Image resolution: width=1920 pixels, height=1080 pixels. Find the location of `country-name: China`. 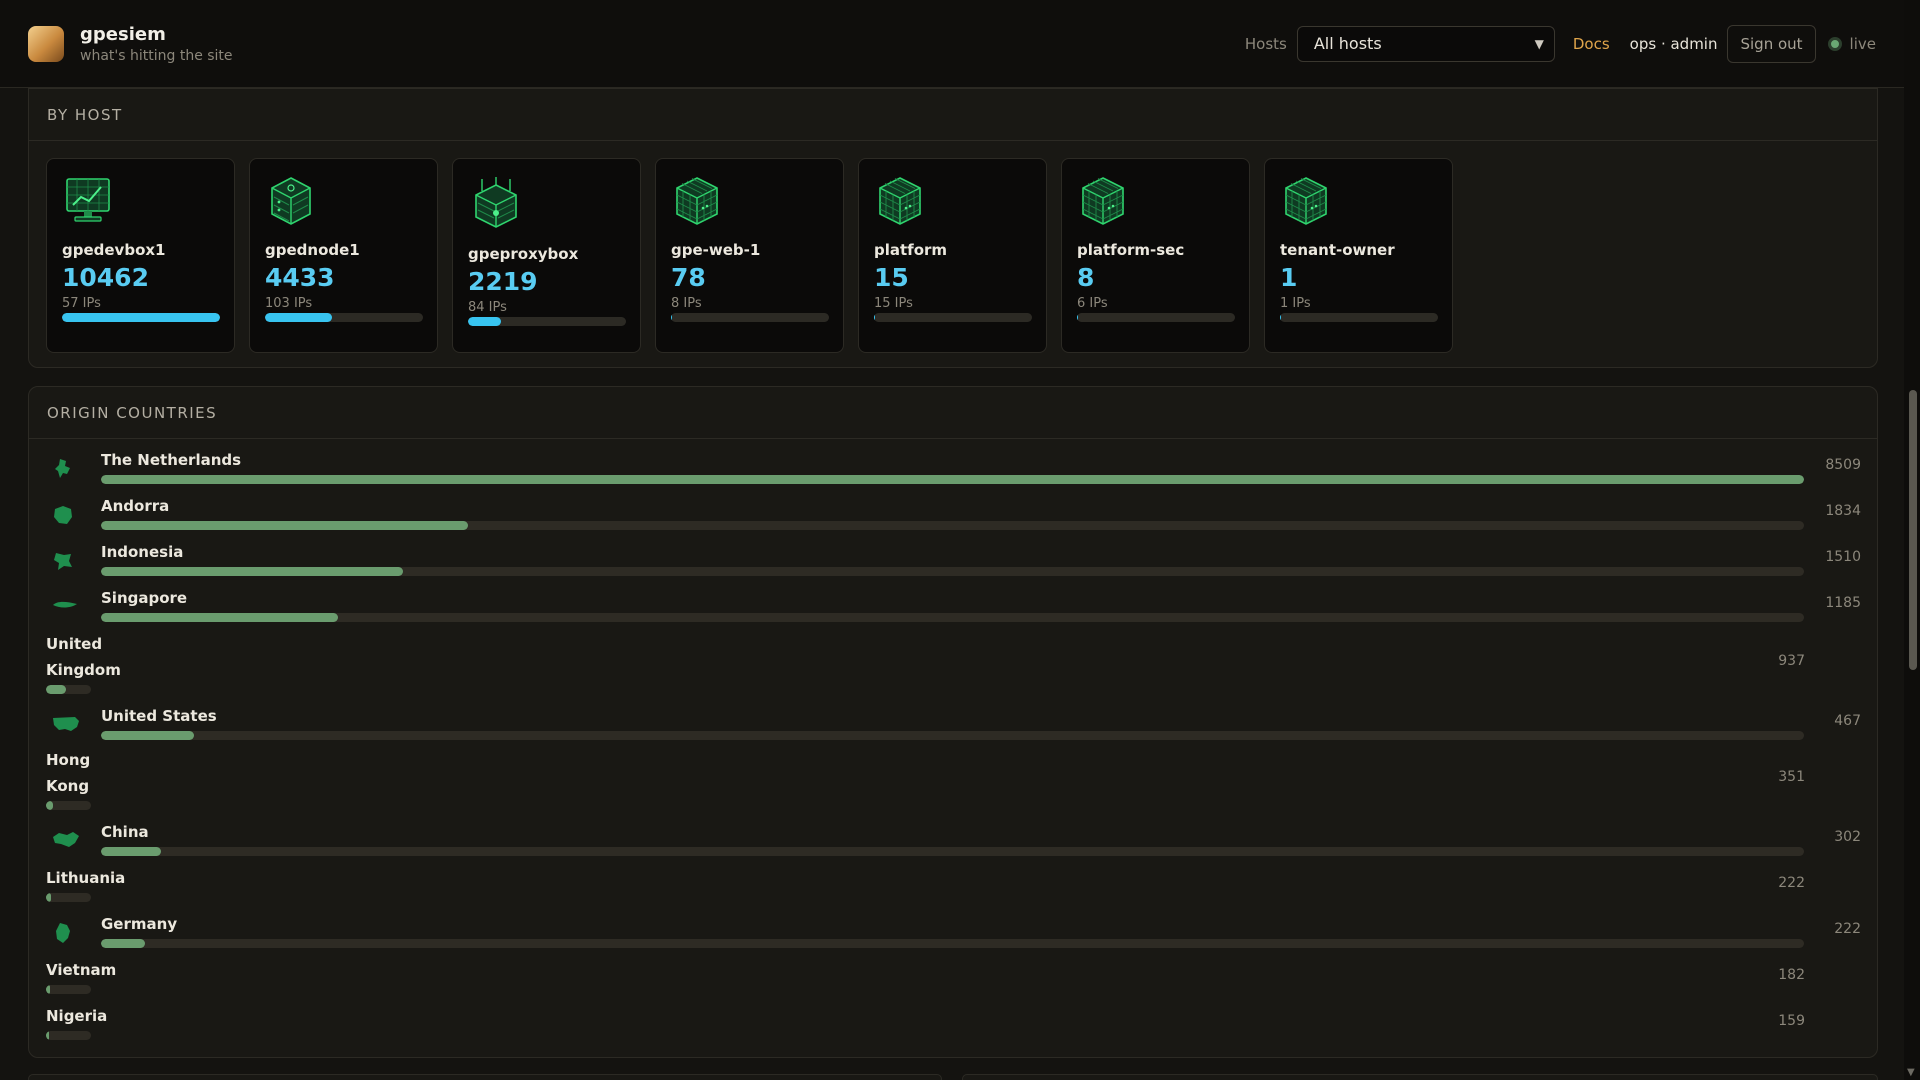

country-name: China is located at coordinates (125, 832).